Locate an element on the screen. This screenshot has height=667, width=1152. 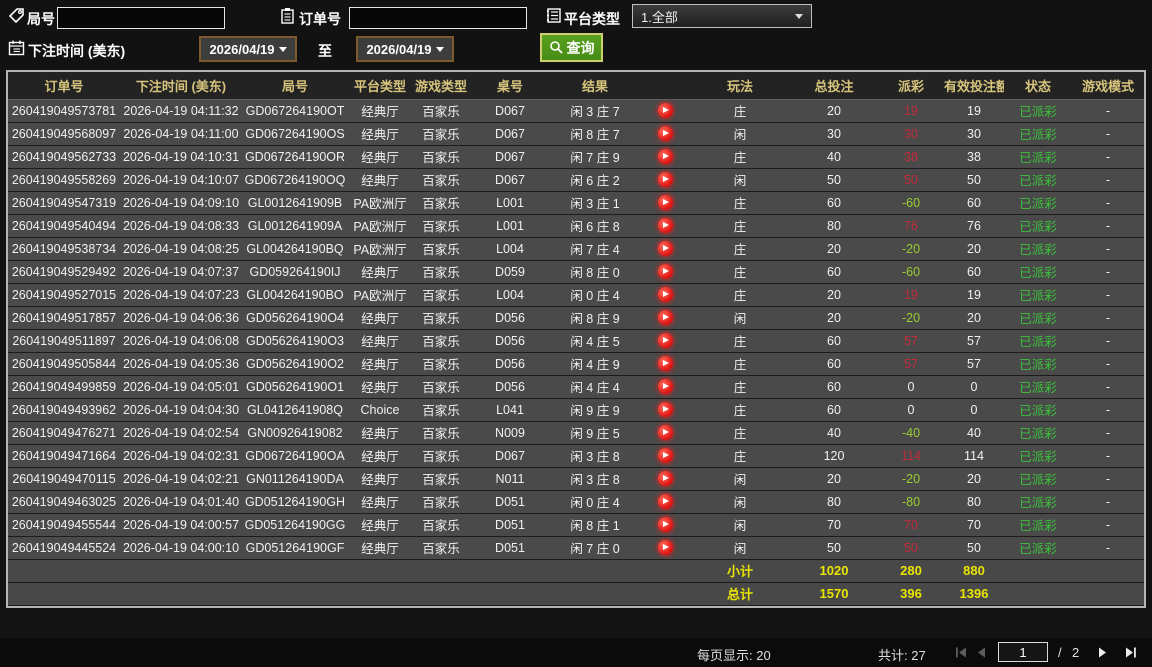
order-no-cell: 260419049470115 is located at coordinates (64, 478).